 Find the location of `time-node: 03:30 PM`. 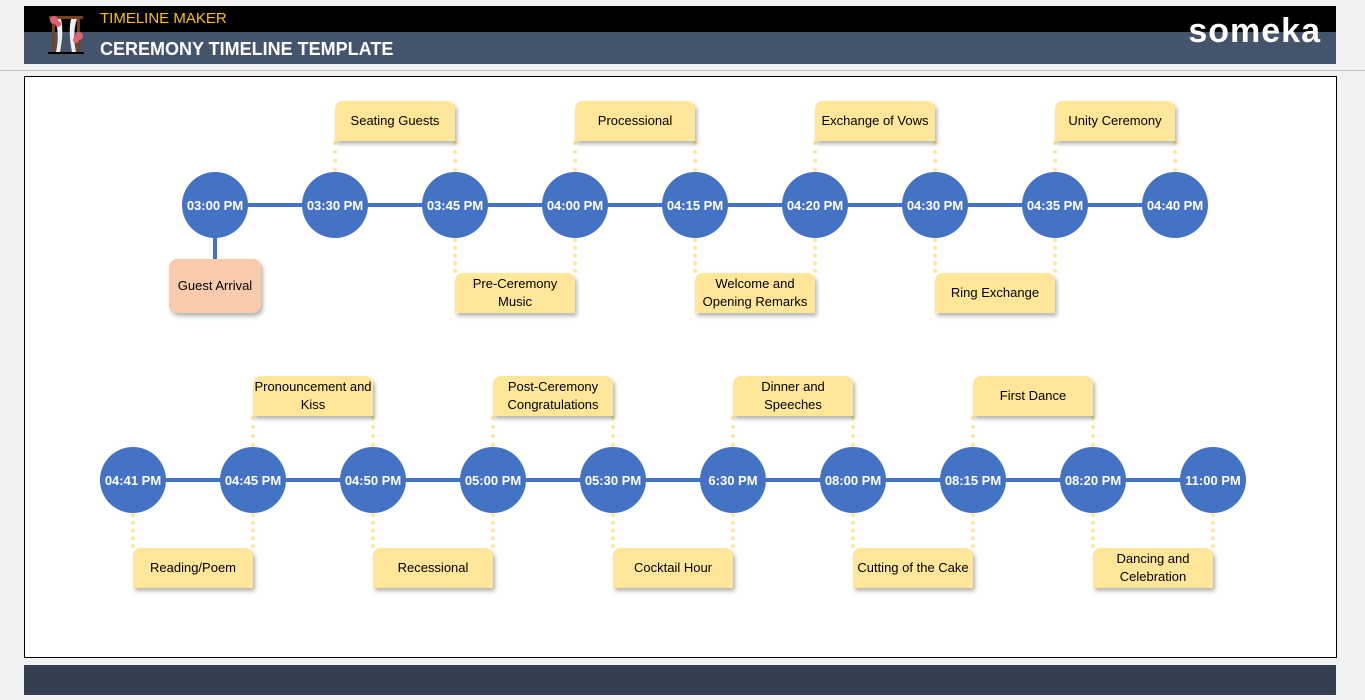

time-node: 03:30 PM is located at coordinates (335, 205).